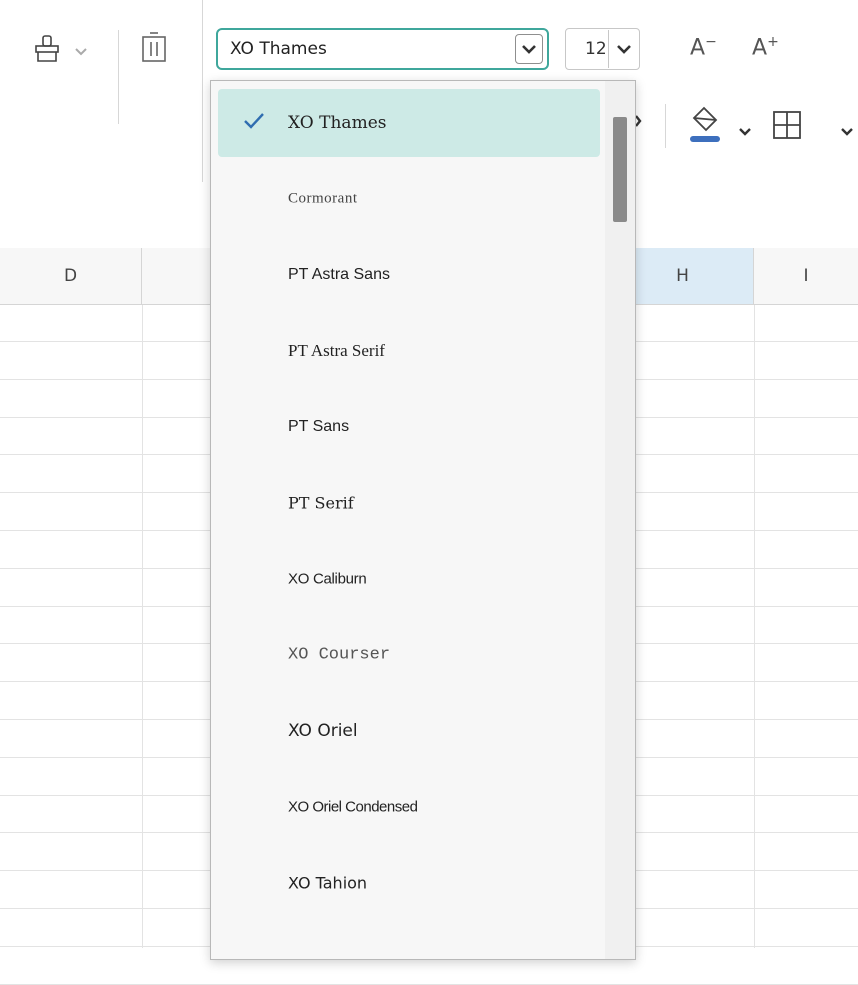 Image resolution: width=858 pixels, height=985 pixels. Describe the element at coordinates (787, 127) in the screenshot. I see `borders-icon` at that location.